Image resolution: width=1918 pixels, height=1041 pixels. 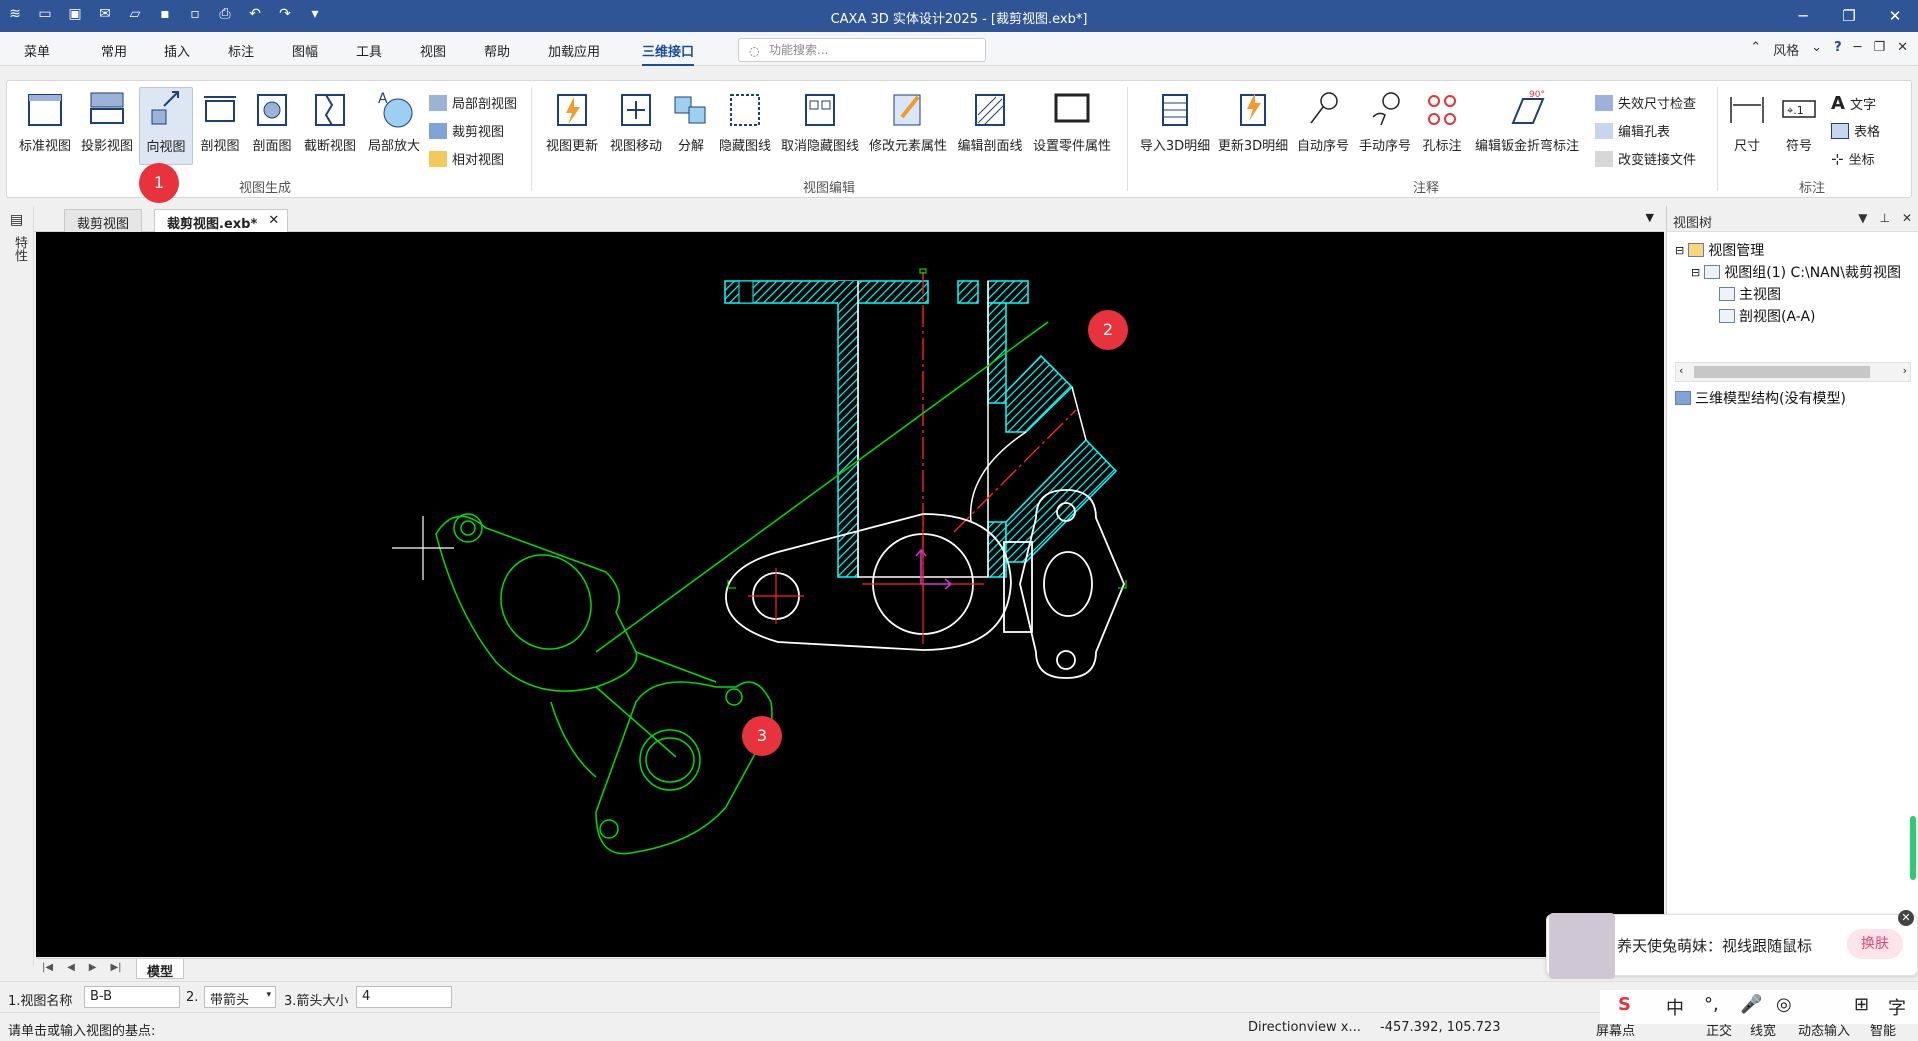 What do you see at coordinates (1855, 130) in the screenshot?
I see `table-button: 表格` at bounding box center [1855, 130].